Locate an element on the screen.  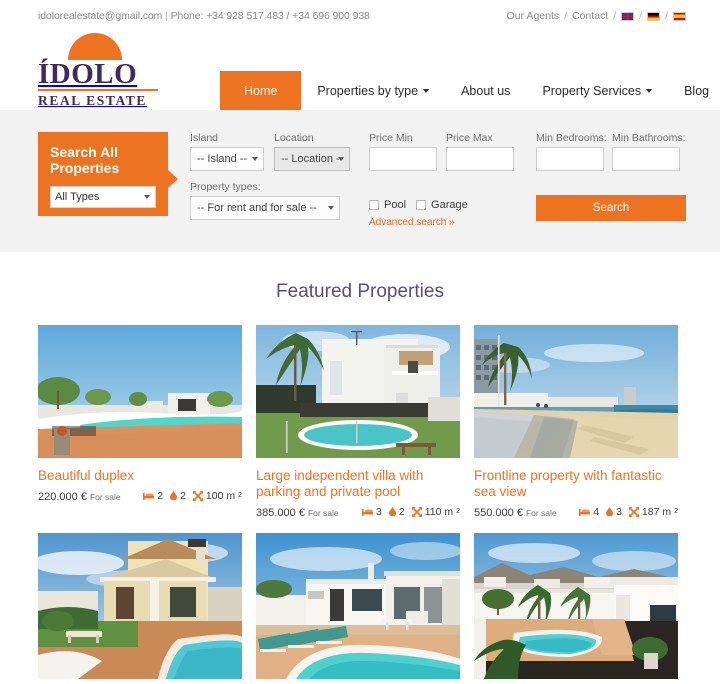
min-bathrooms-input is located at coordinates (646, 159).